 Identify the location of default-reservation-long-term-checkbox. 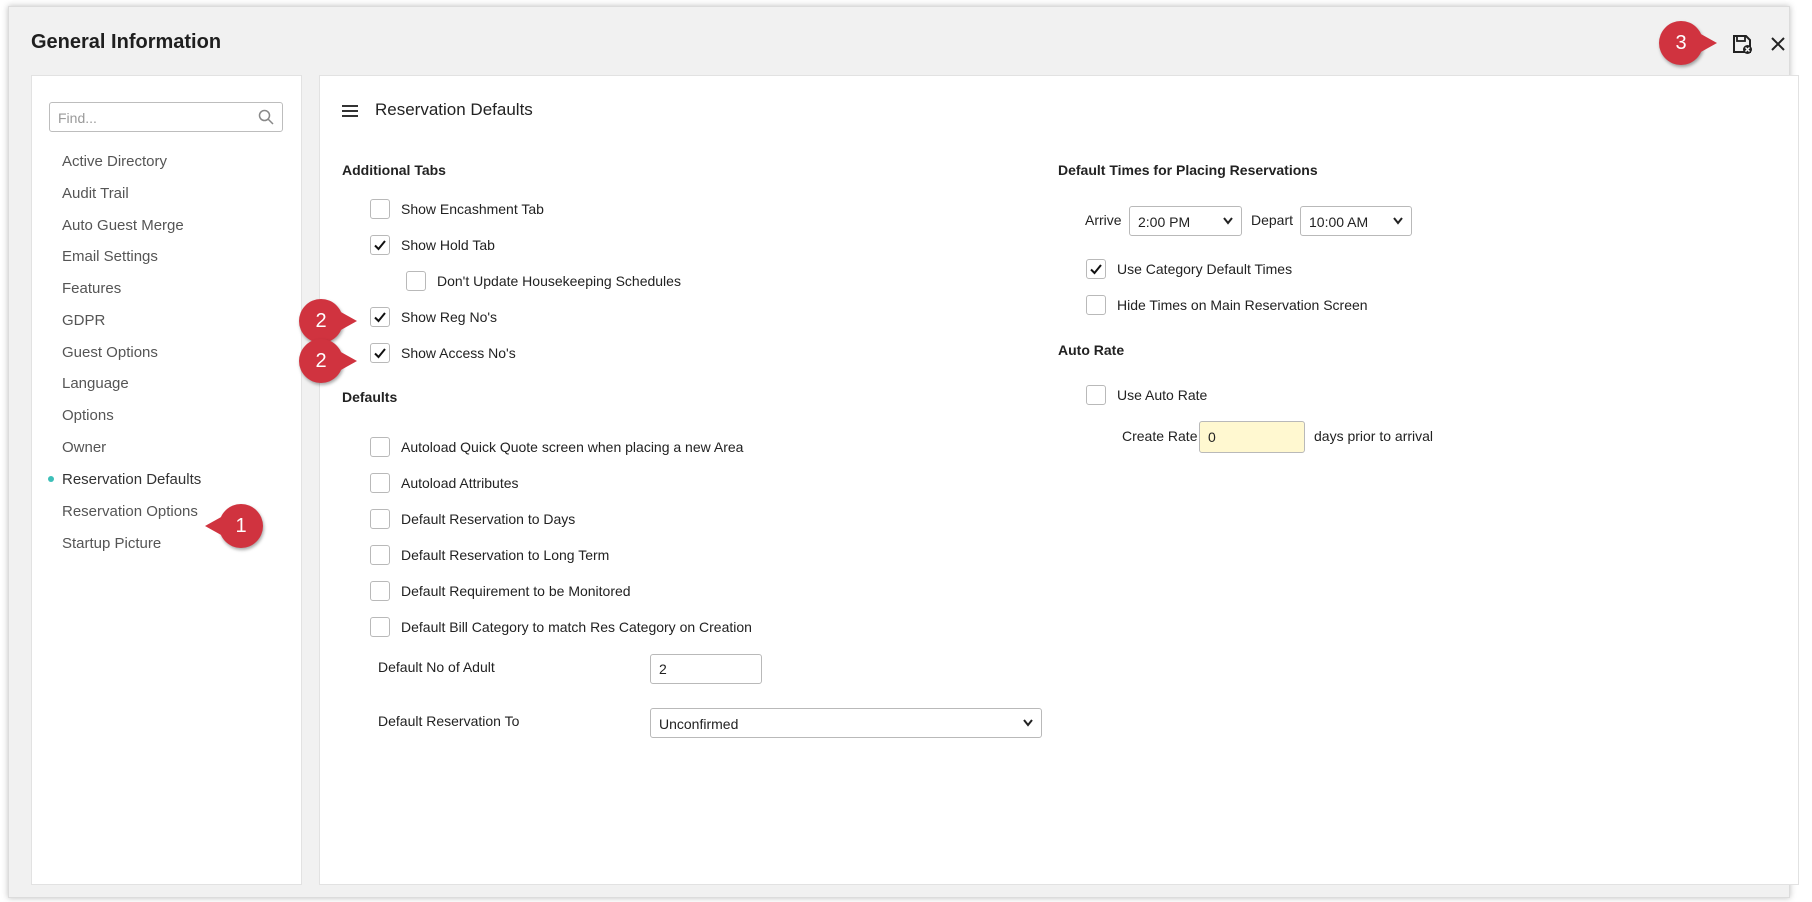
(380, 555).